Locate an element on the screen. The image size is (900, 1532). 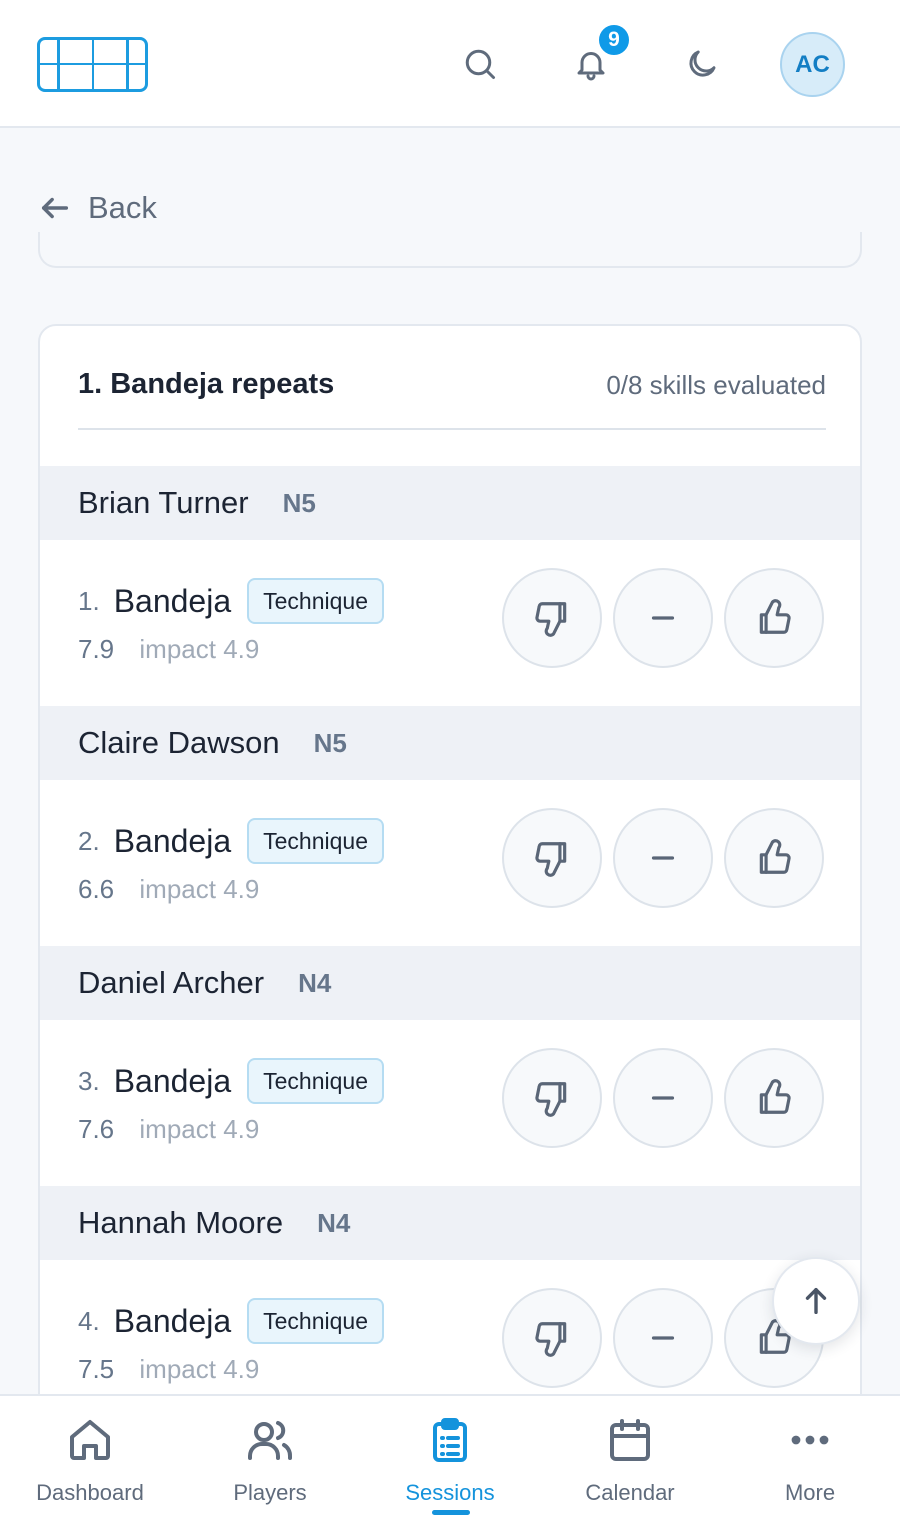
nav-label: Dashboard is located at coordinates (90, 1492).